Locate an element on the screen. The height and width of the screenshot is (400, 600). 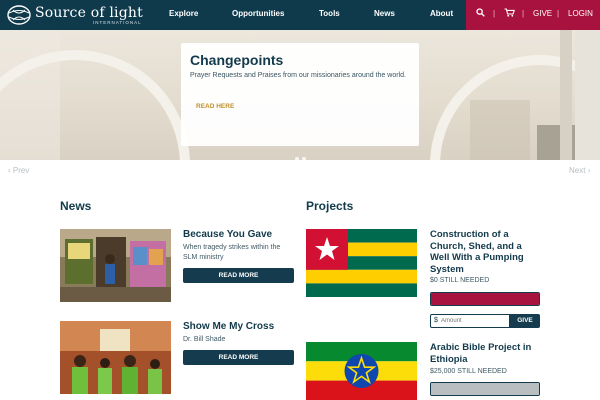
ethiopia-flag-image is located at coordinates (361, 371).